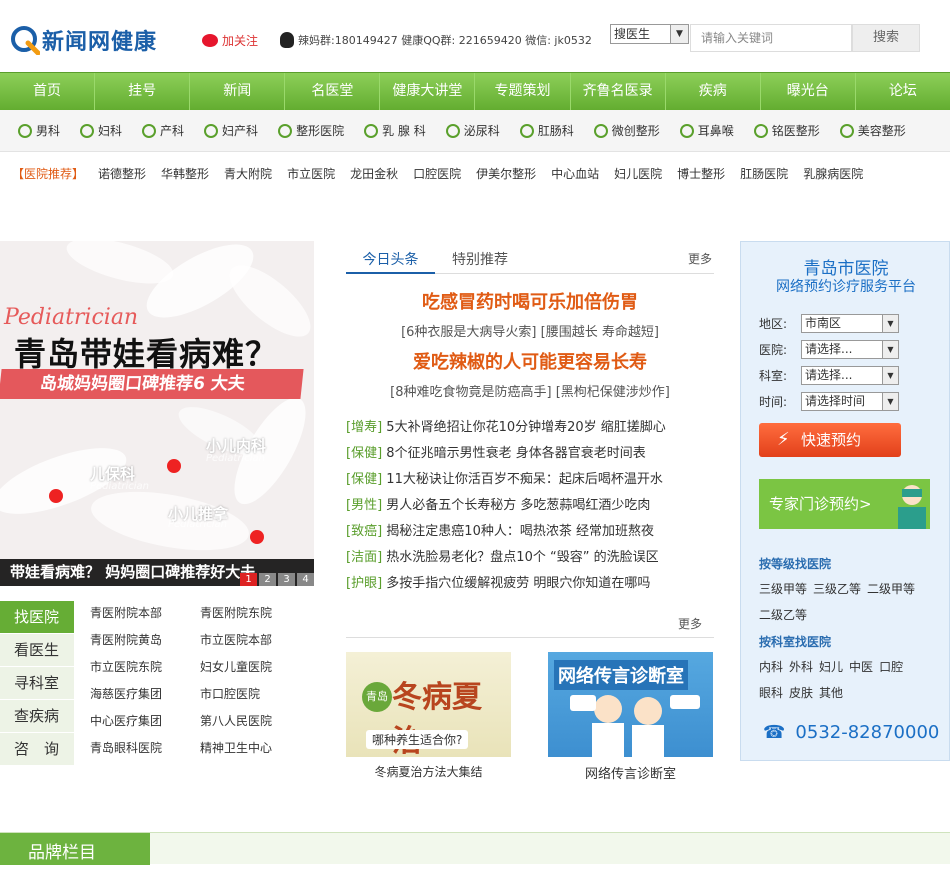 Image resolution: width=950 pixels, height=873 pixels. I want to click on hospital-link: 第八人民医院, so click(255, 721).